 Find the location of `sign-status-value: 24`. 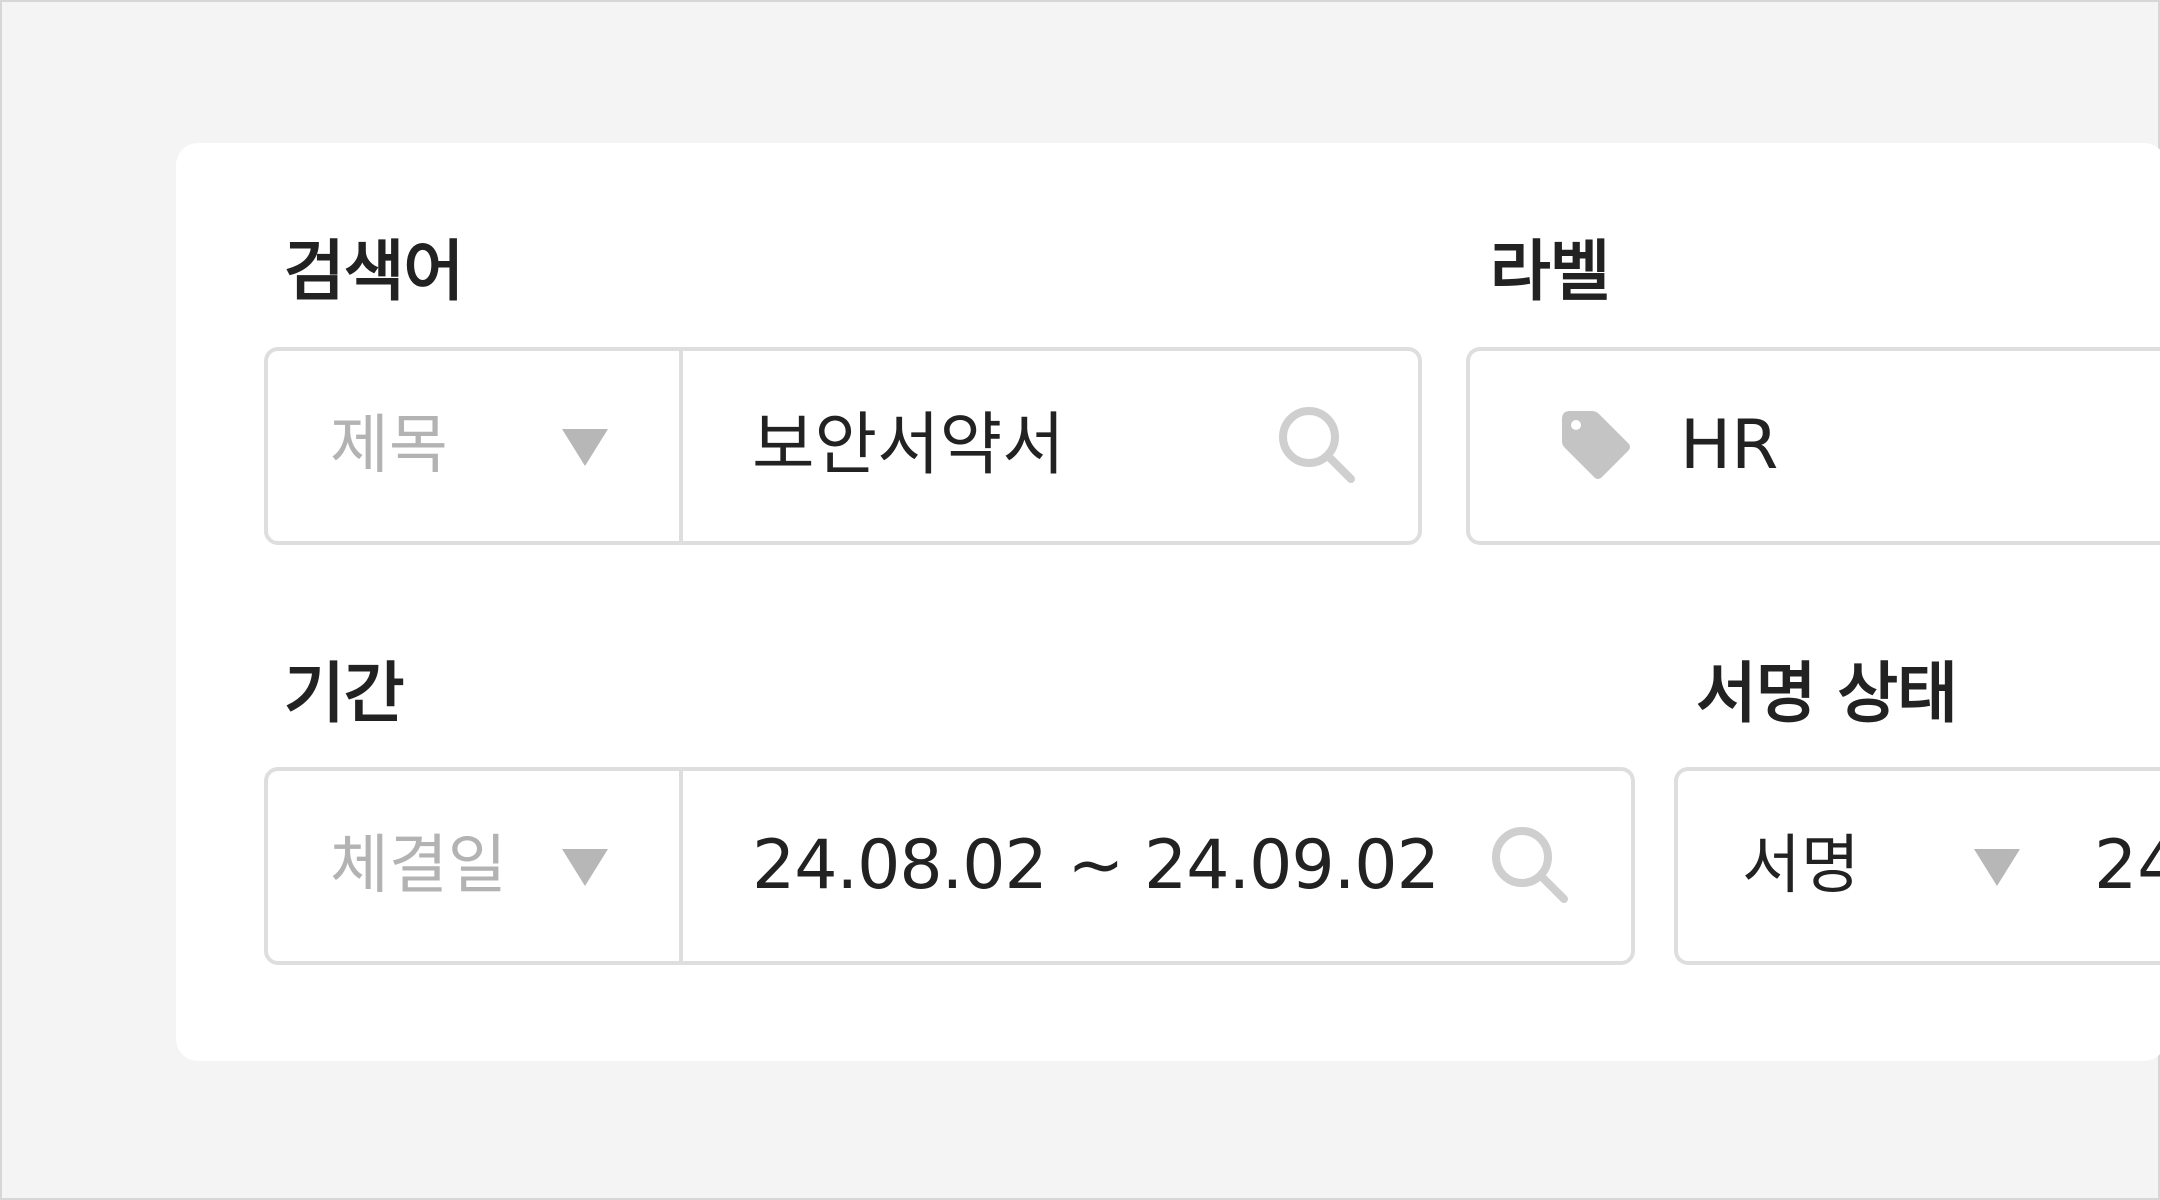

sign-status-value: 24 is located at coordinates (2127, 866).